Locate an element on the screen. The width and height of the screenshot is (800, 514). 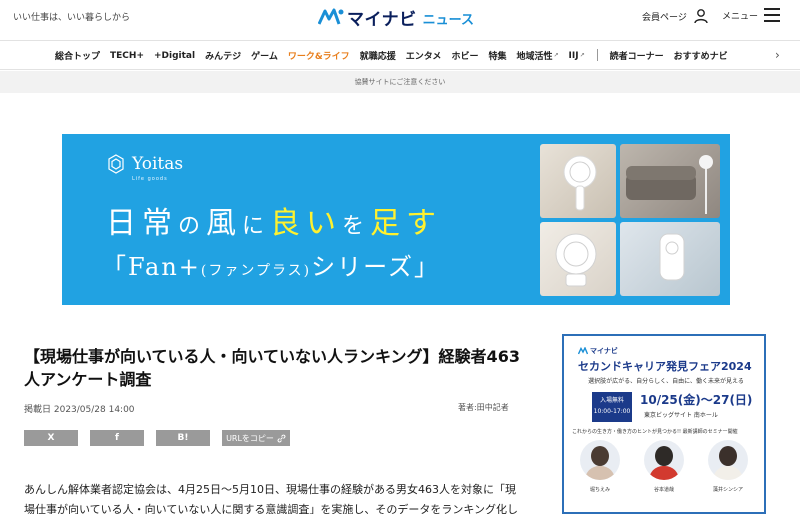
nav-item: ワーク&ライフ is located at coordinates (319, 55).